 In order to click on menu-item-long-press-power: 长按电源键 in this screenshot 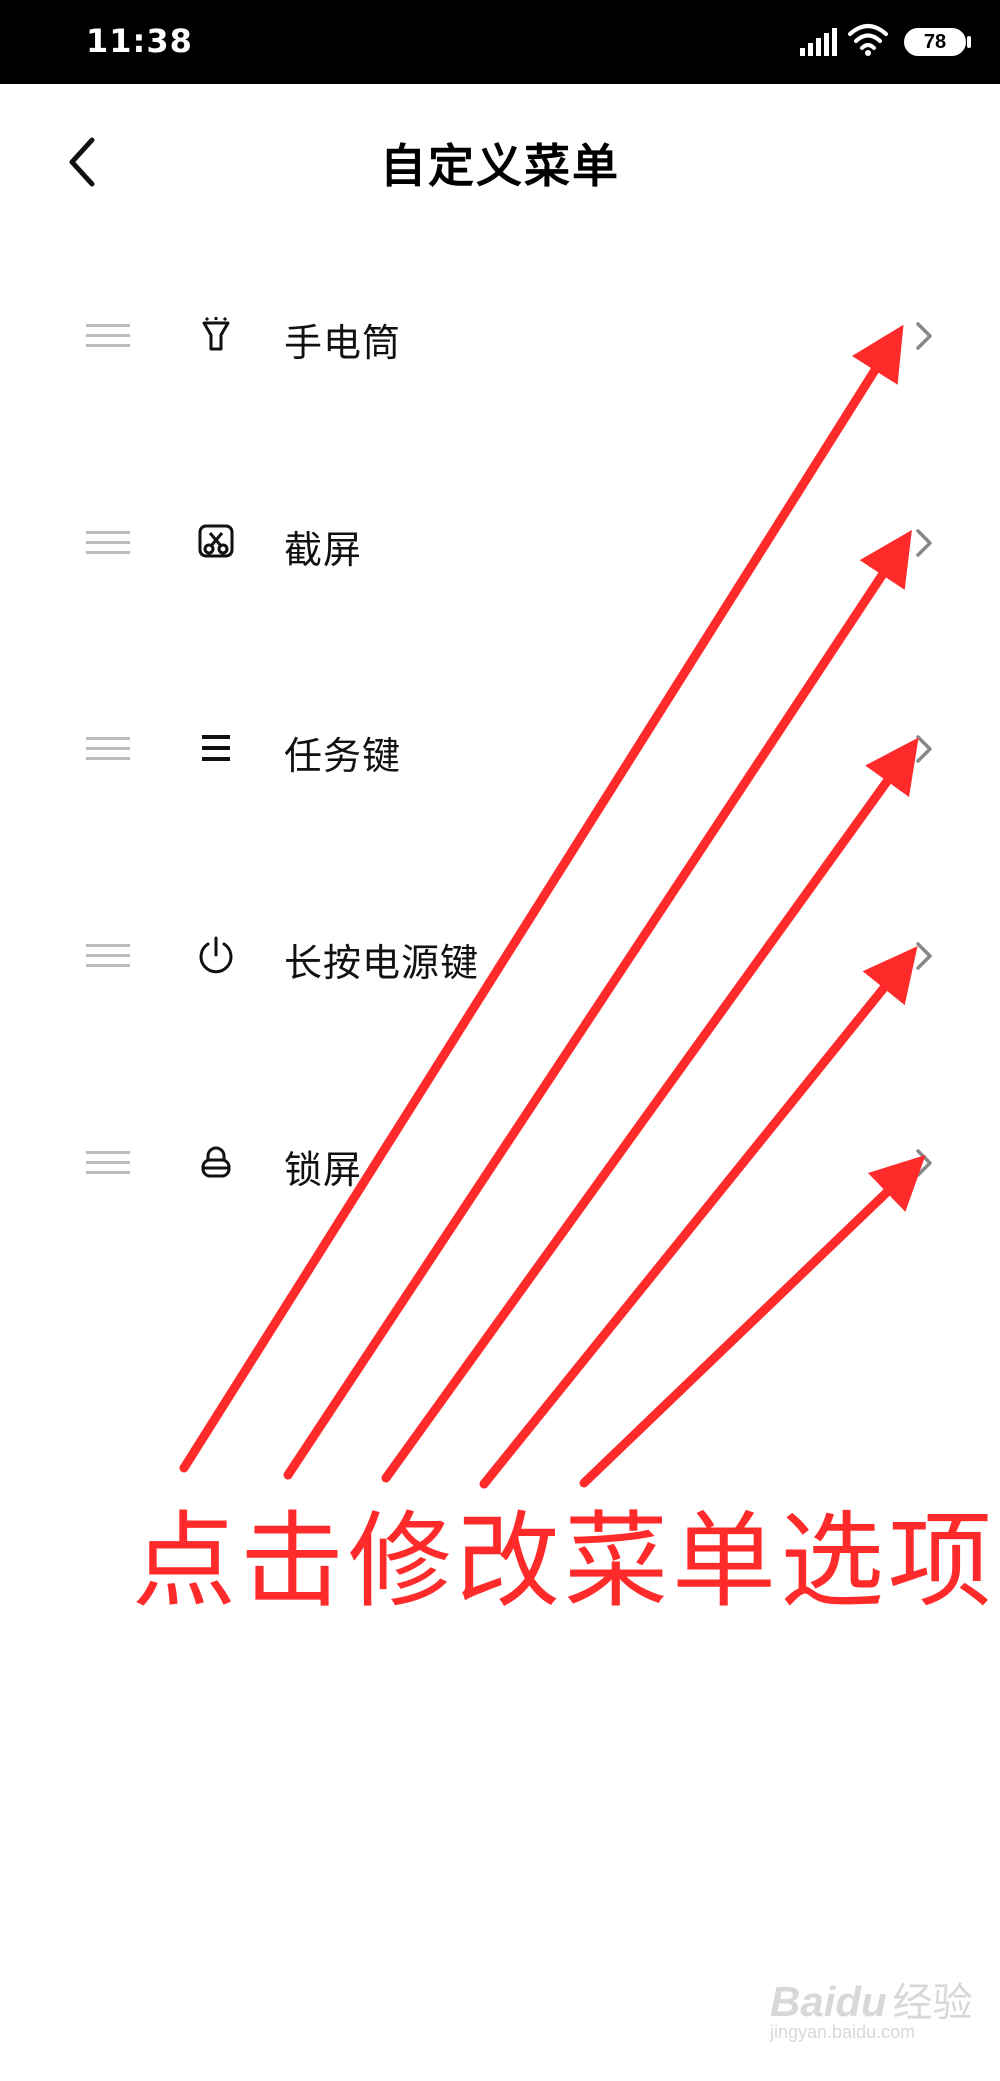, I will do `click(500, 955)`.